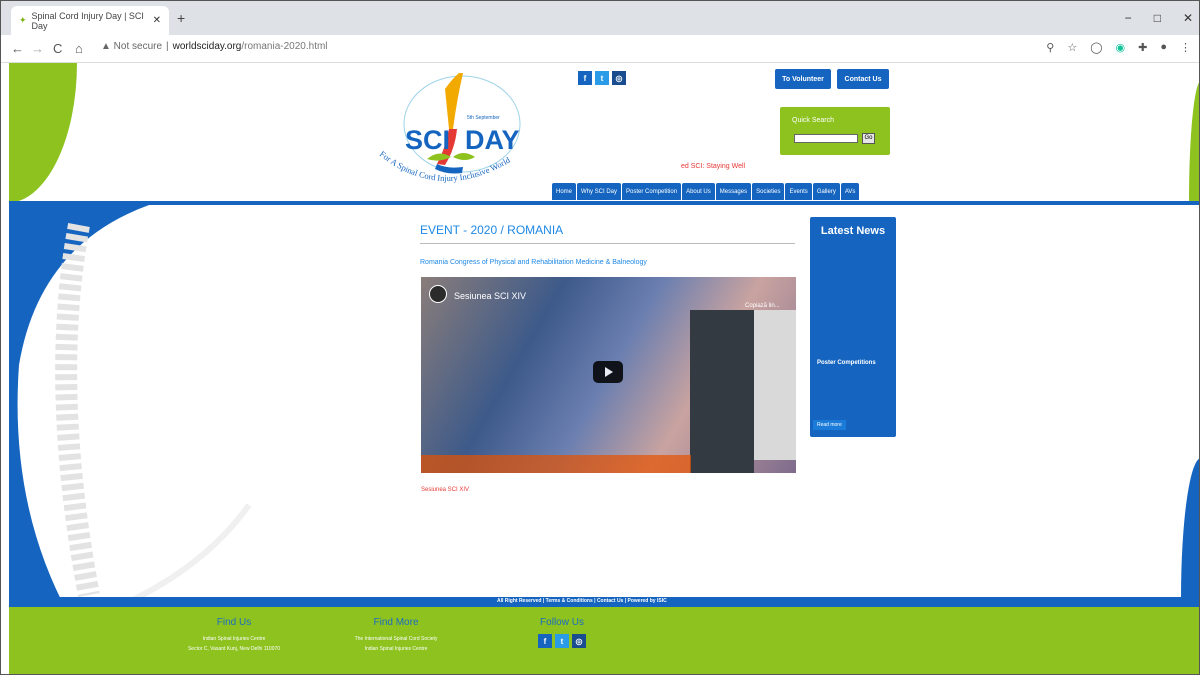 Image resolution: width=1200 pixels, height=675 pixels. I want to click on page-title: EVENT - 2020 / ROMANIA, so click(492, 230).